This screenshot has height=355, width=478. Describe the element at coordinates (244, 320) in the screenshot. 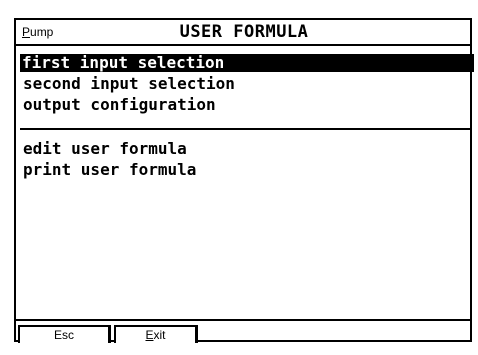

I see `softkey-bar-divider` at that location.